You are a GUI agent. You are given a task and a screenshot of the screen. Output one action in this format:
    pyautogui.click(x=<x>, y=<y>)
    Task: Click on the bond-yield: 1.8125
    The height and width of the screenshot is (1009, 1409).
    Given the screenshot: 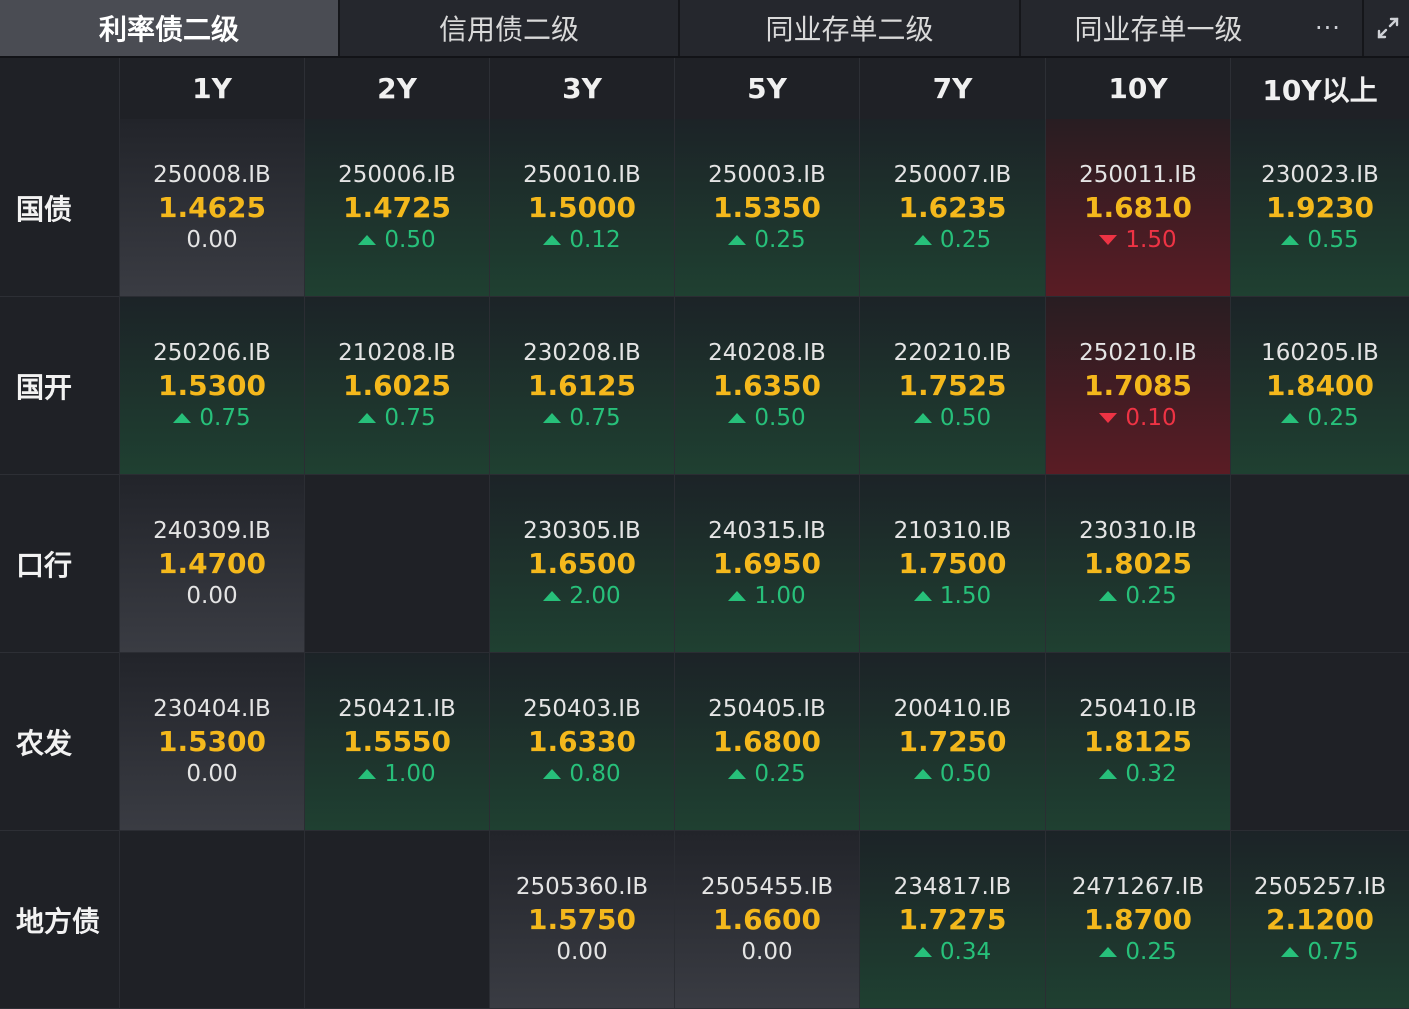 What is the action you would take?
    pyautogui.click(x=1138, y=741)
    